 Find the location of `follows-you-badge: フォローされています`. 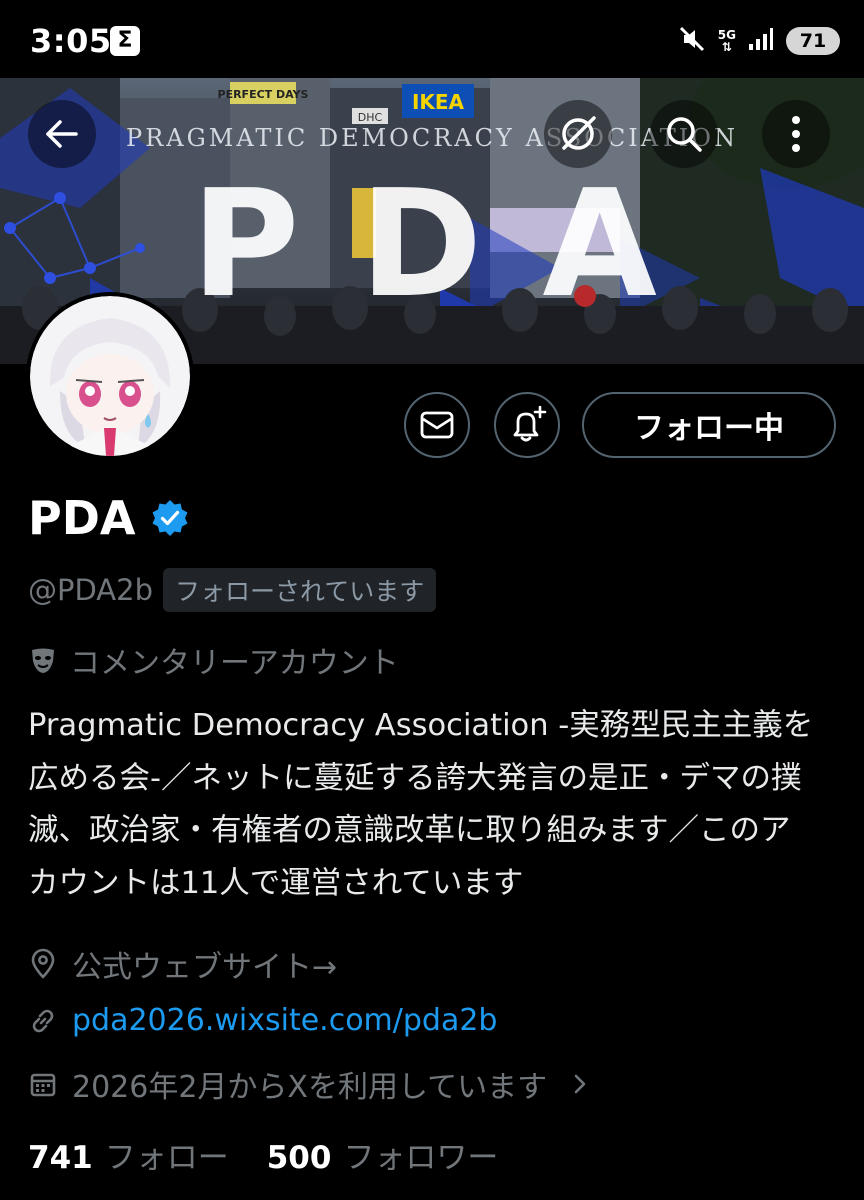

follows-you-badge: フォローされています is located at coordinates (300, 590).